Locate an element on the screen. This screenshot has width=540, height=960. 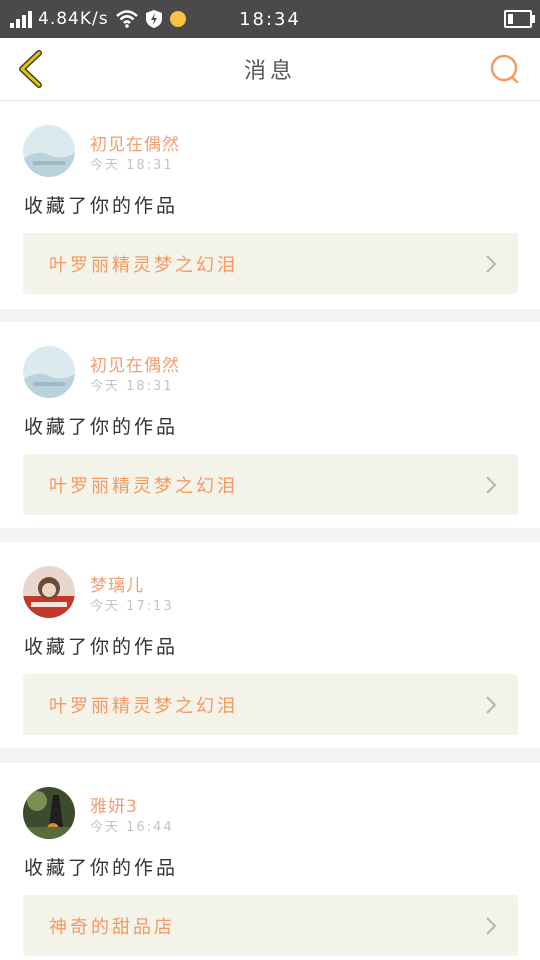
search-icon is located at coordinates (504, 69).